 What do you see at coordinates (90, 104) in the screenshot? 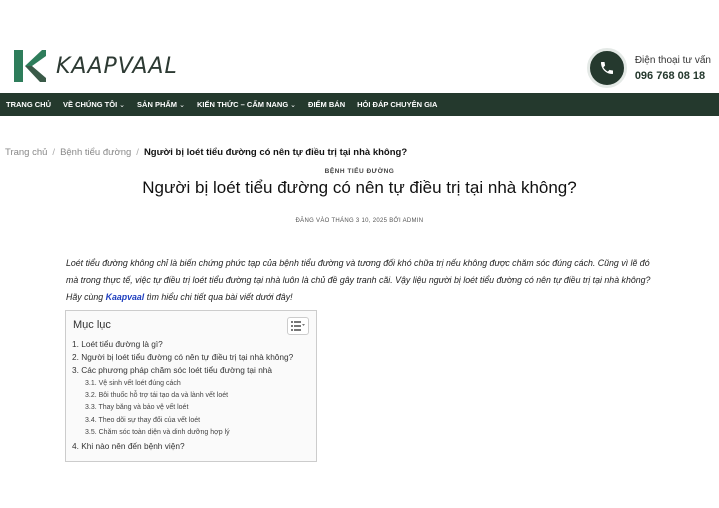
I see `nav-label: VỀ CHÚNG TÔI` at bounding box center [90, 104].